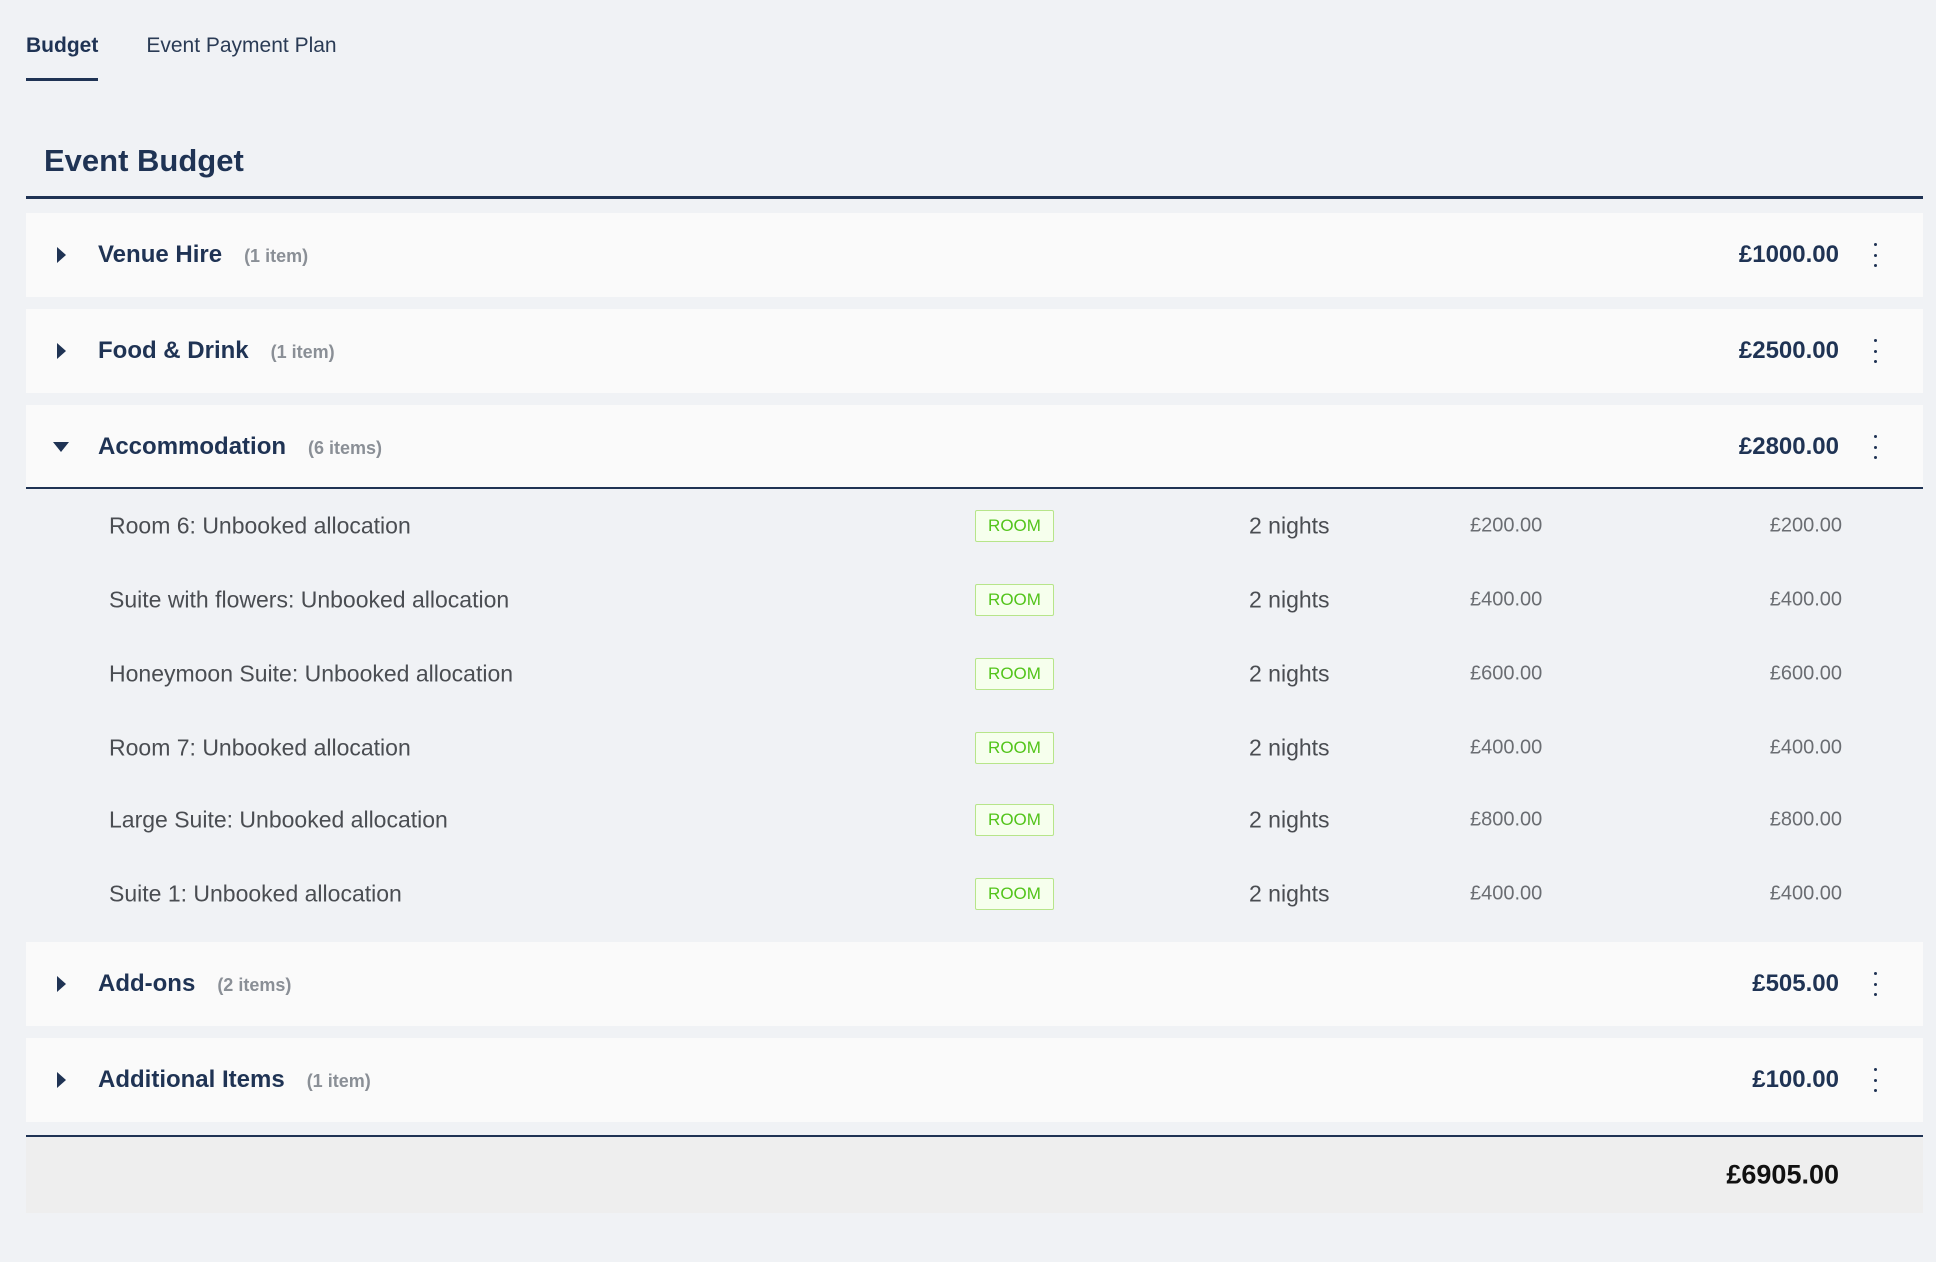 The height and width of the screenshot is (1262, 1936). Describe the element at coordinates (974, 351) in the screenshot. I see `category-row-food-drink: Food & Drink (1 item) £2500.00` at that location.